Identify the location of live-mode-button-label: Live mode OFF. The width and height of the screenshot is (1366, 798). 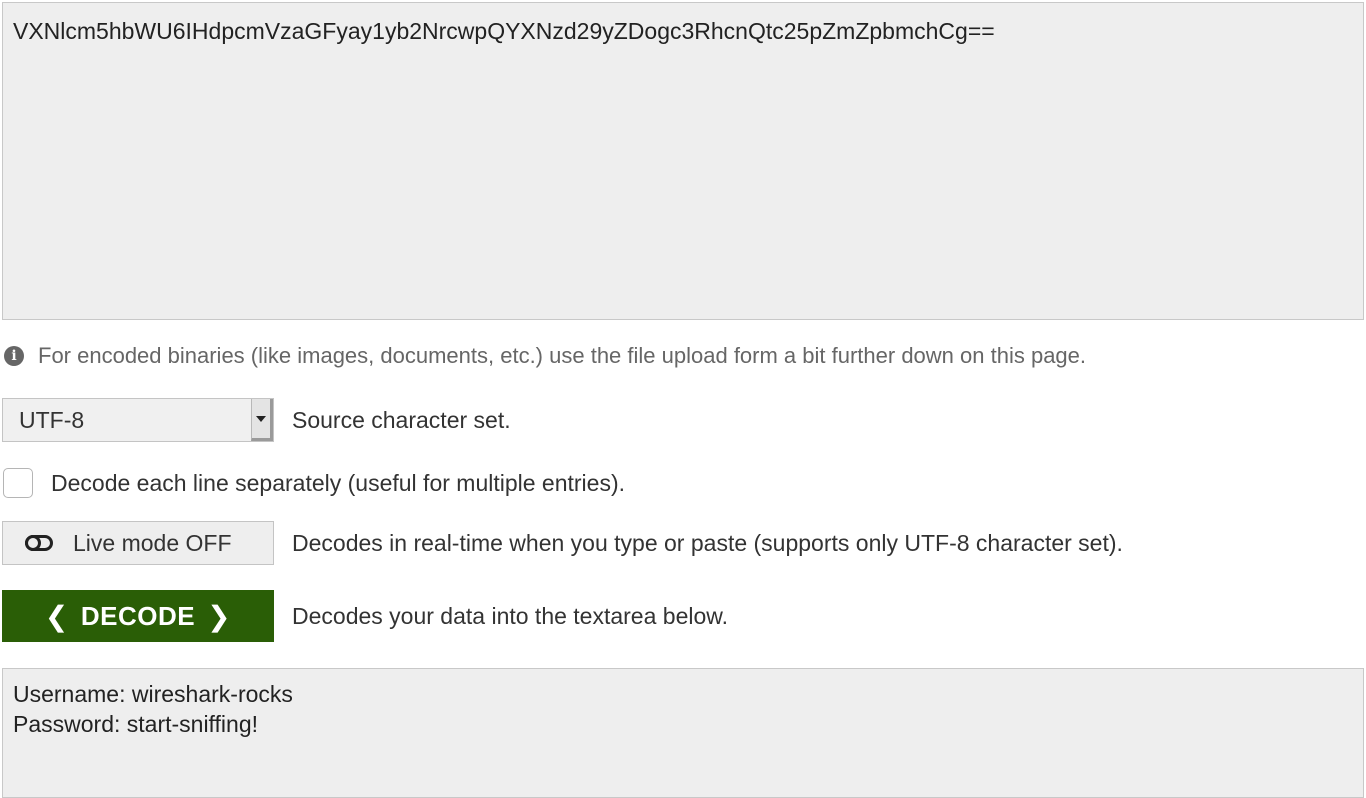
(152, 542).